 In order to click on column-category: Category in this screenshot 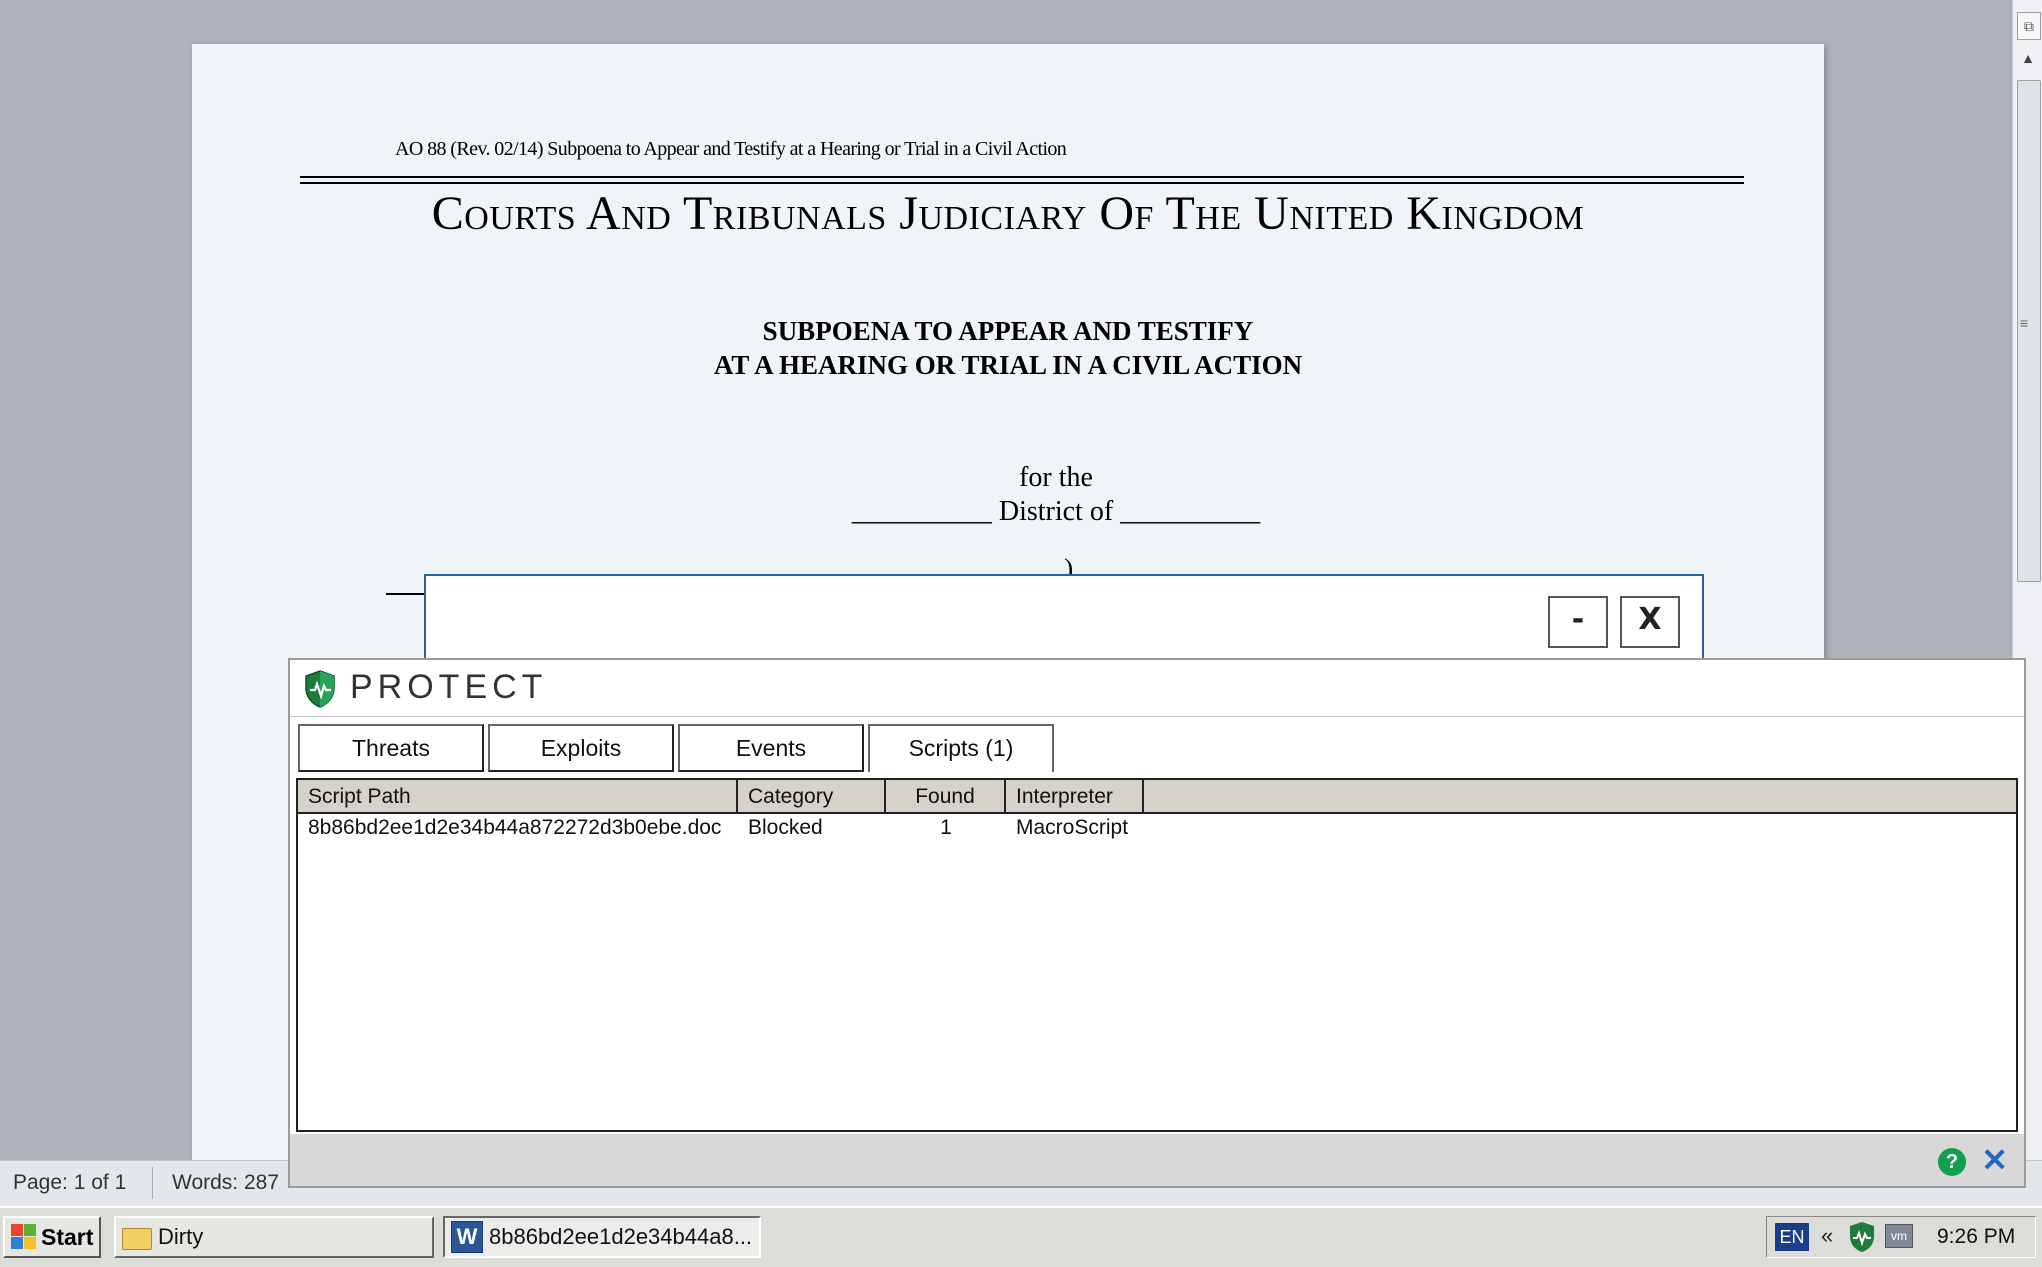, I will do `click(812, 796)`.